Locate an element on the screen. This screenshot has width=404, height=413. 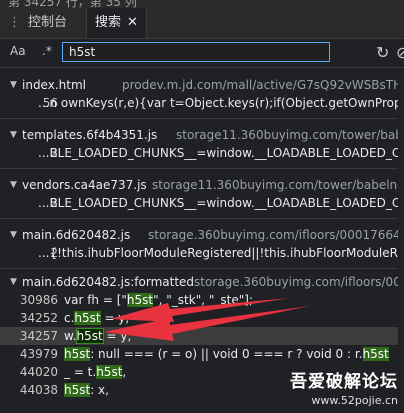
search-toolbar: Aa .* ↻ ⊘ is located at coordinates (202, 53).